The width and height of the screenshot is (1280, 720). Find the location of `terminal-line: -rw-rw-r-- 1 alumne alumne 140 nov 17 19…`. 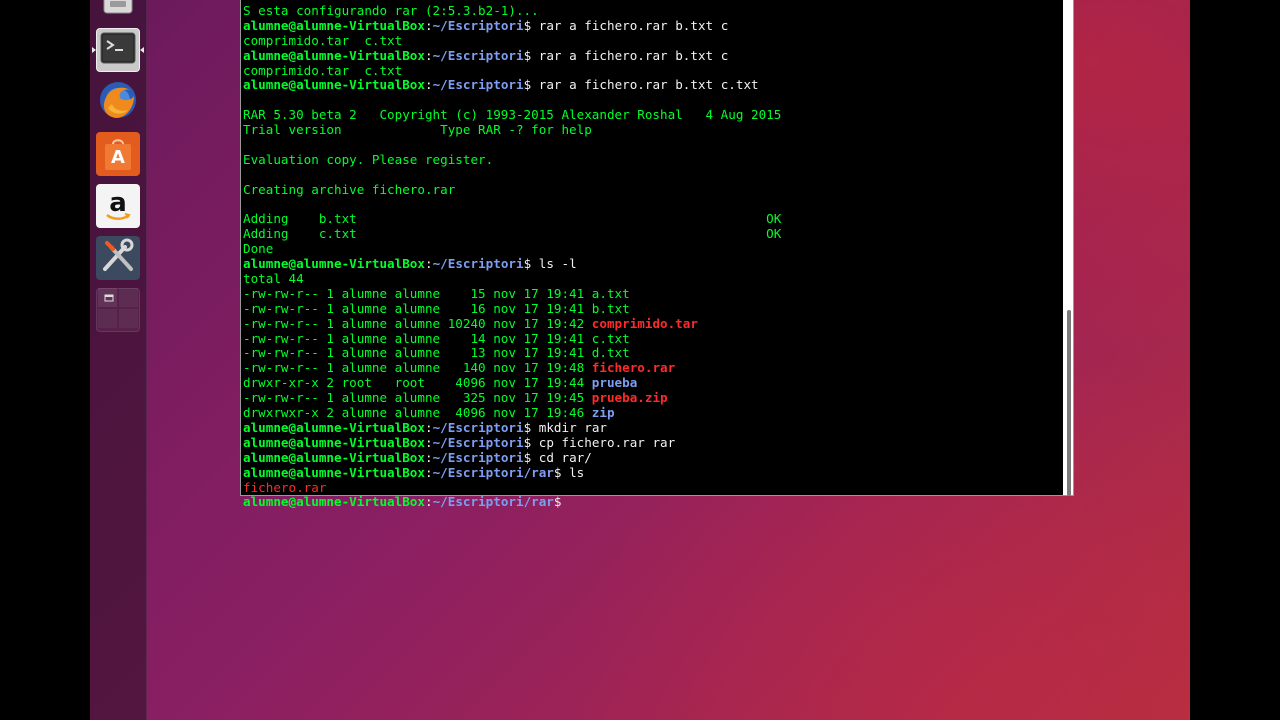

terminal-line: -rw-rw-r-- 1 alumne alumne 140 nov 17 19… is located at coordinates (651, 368).